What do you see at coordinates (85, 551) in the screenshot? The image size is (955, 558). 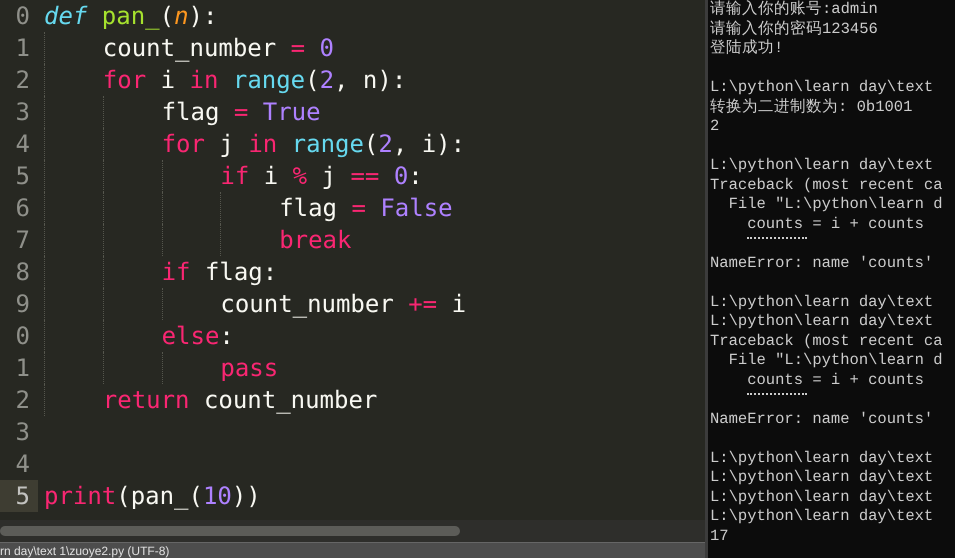 I see `status-file-path: rn day\text 1\zuoye2.py (UTF-8)` at bounding box center [85, 551].